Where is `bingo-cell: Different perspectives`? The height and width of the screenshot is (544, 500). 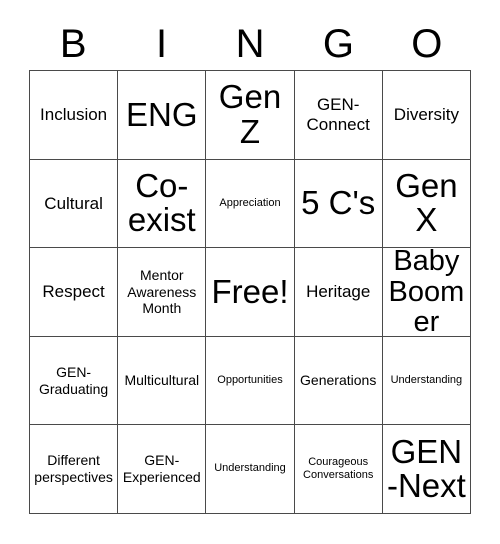 bingo-cell: Different perspectives is located at coordinates (74, 469).